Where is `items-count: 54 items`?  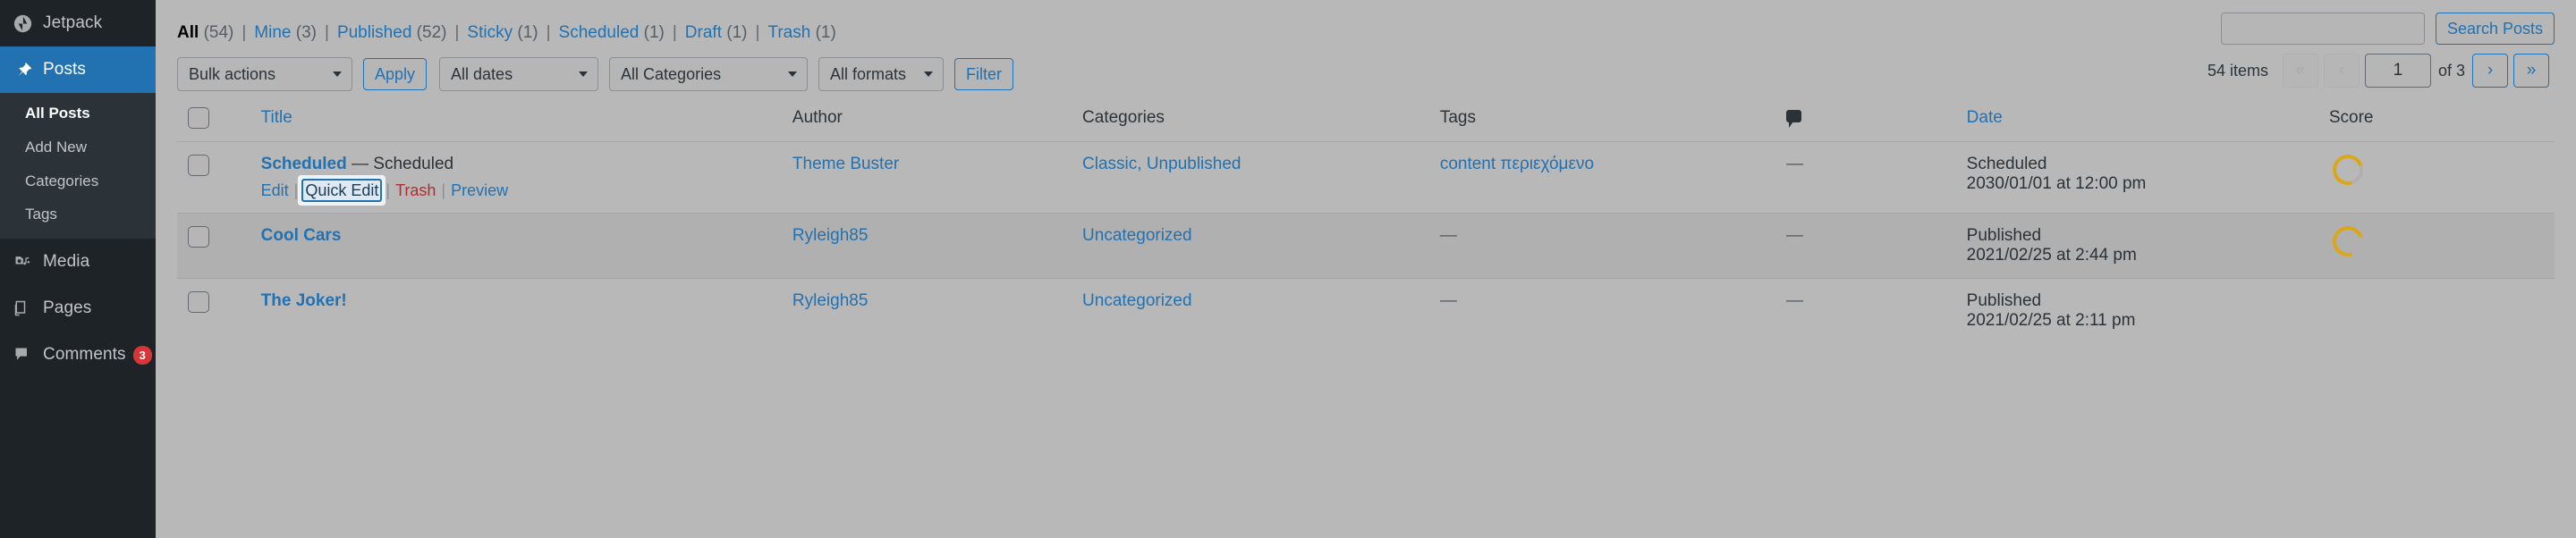 items-count: 54 items is located at coordinates (2237, 70).